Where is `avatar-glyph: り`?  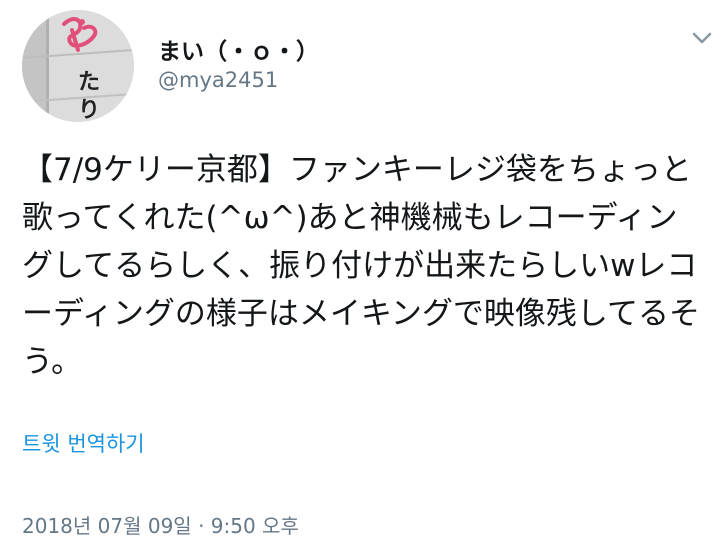
avatar-glyph: り is located at coordinates (89, 109).